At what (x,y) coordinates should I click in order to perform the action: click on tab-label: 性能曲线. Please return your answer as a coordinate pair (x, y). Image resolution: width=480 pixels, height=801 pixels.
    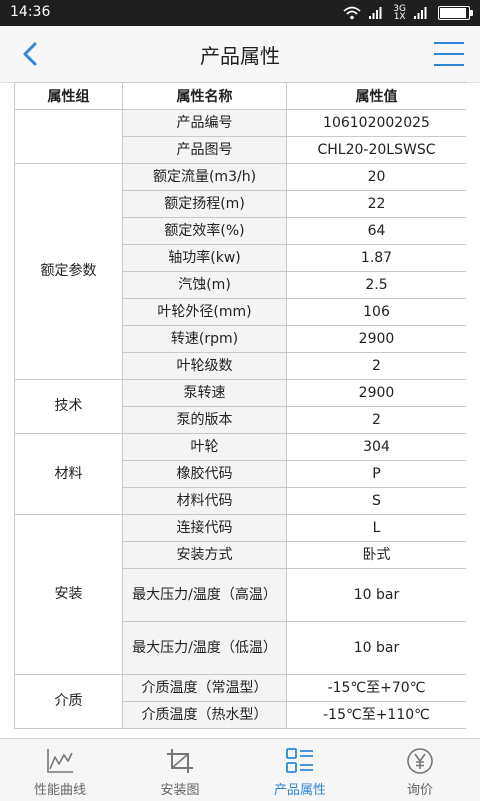
    Looking at the image, I should click on (59, 790).